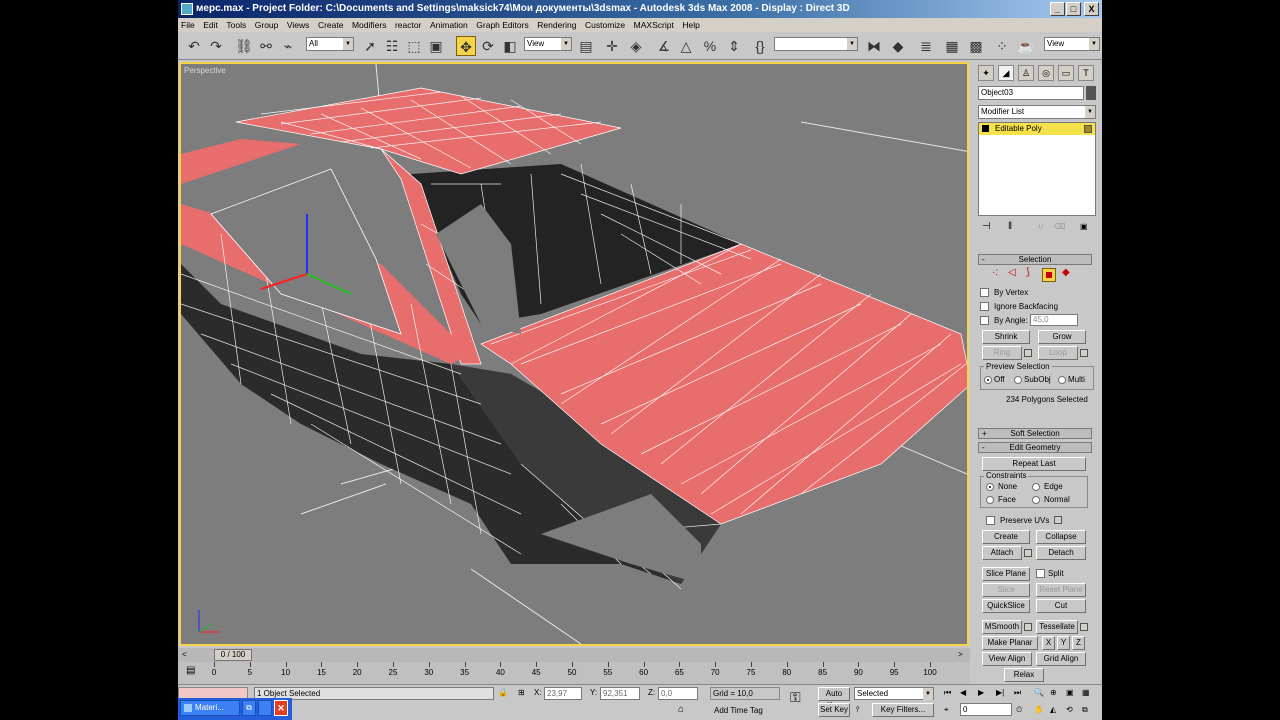 The height and width of the screenshot is (720, 1280). Describe the element at coordinates (1028, 627) in the screenshot. I see `msmooth-settings-icon` at that location.